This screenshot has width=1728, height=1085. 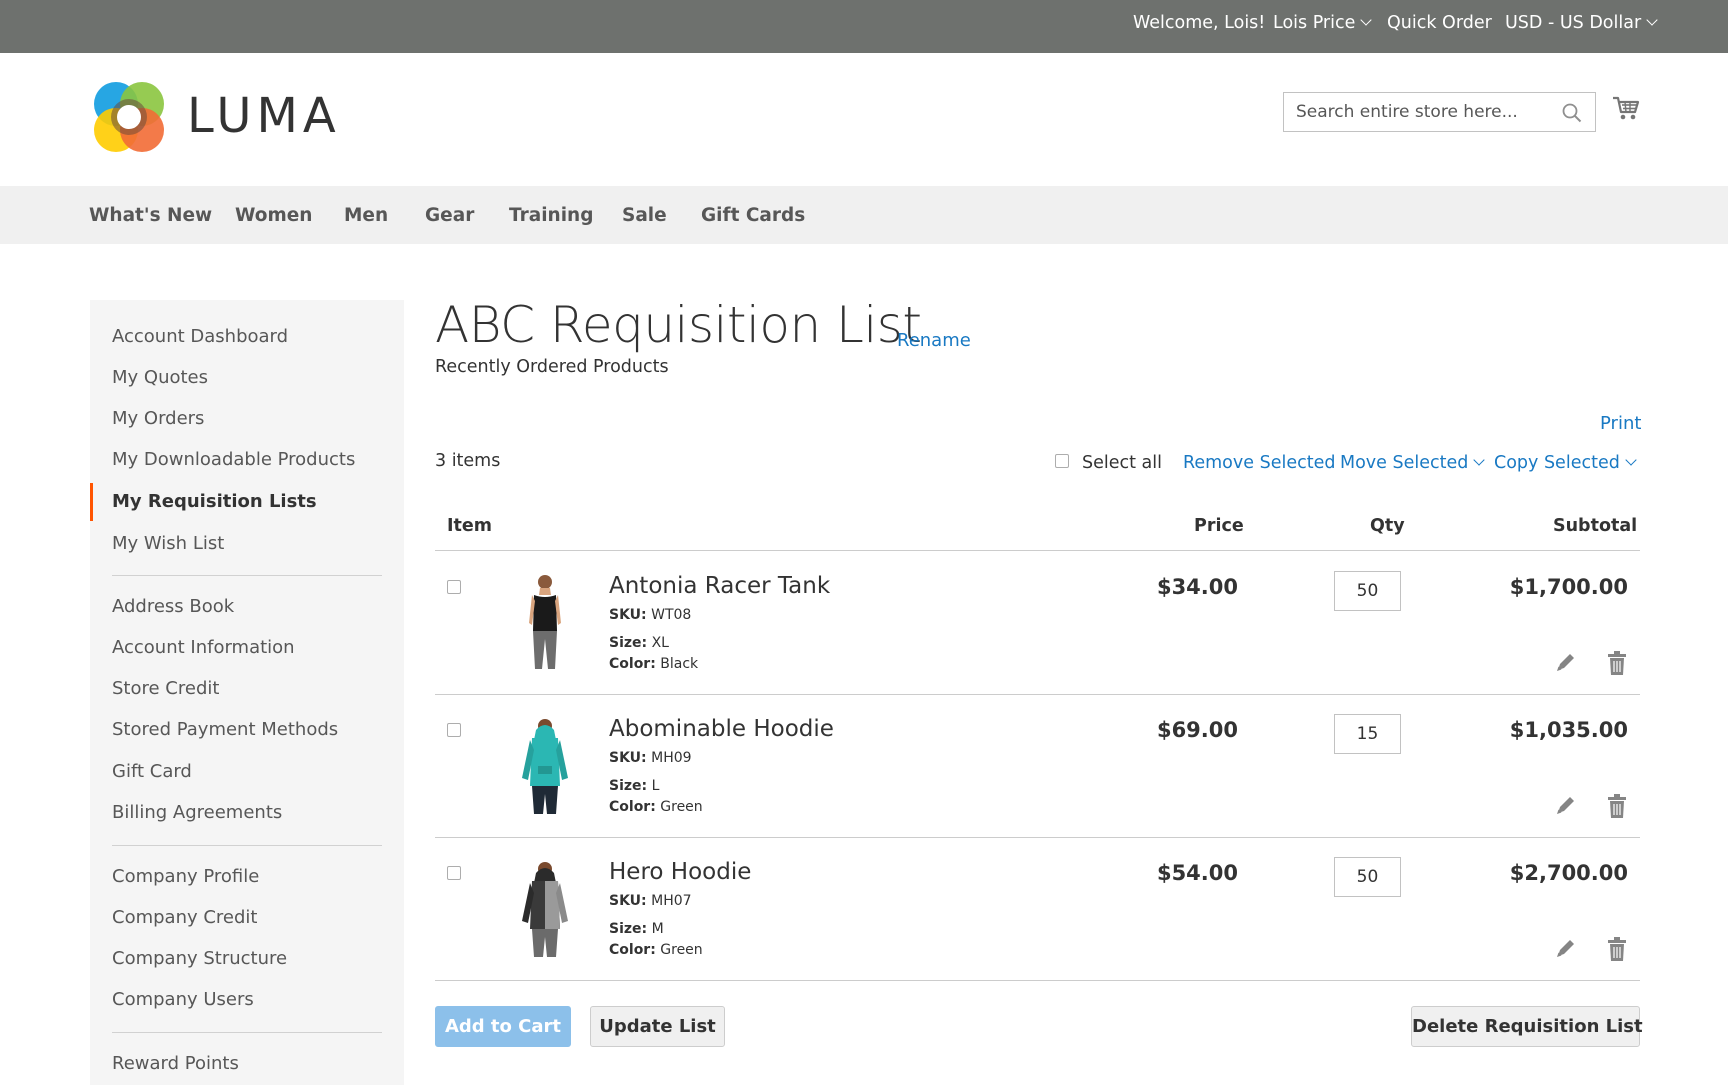 I want to click on account-menu: Lois Price, so click(x=1323, y=23).